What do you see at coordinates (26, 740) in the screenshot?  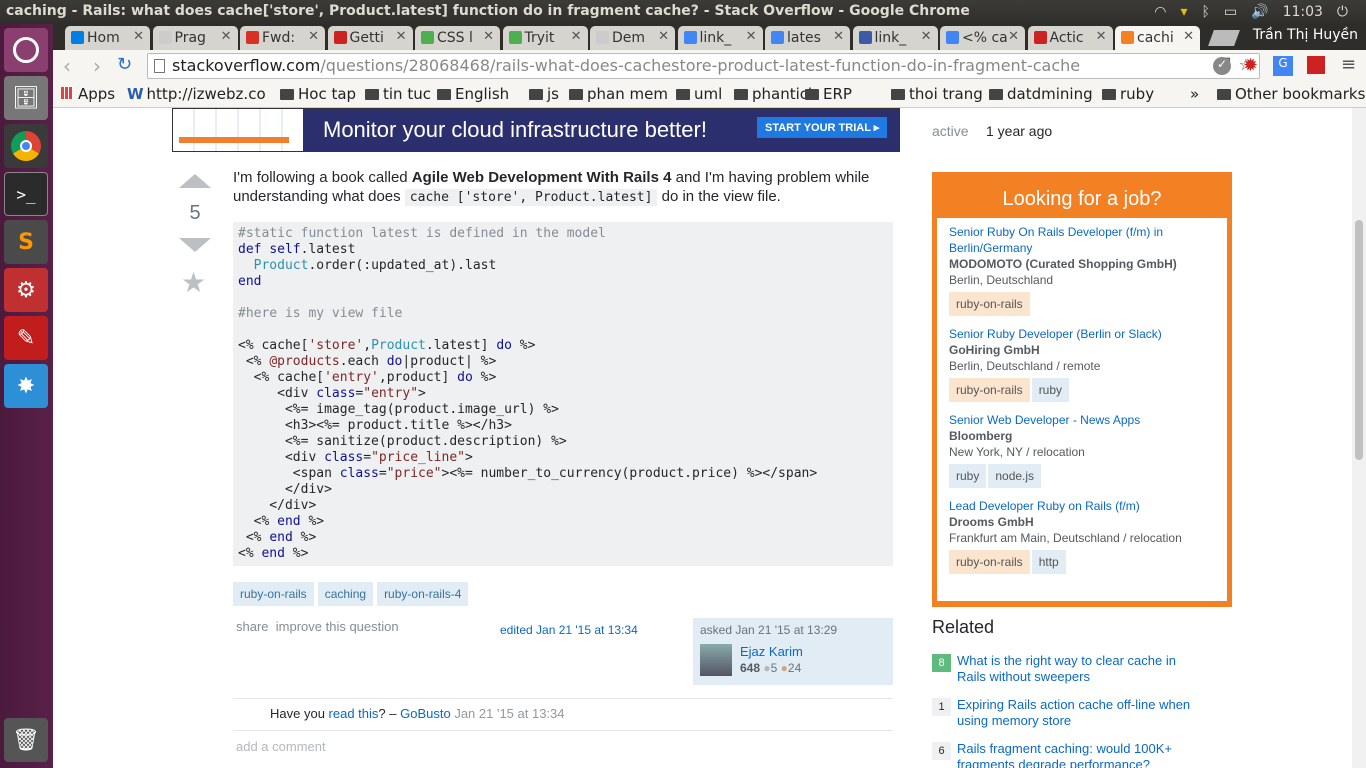 I see `trash-icon: 🗑` at bounding box center [26, 740].